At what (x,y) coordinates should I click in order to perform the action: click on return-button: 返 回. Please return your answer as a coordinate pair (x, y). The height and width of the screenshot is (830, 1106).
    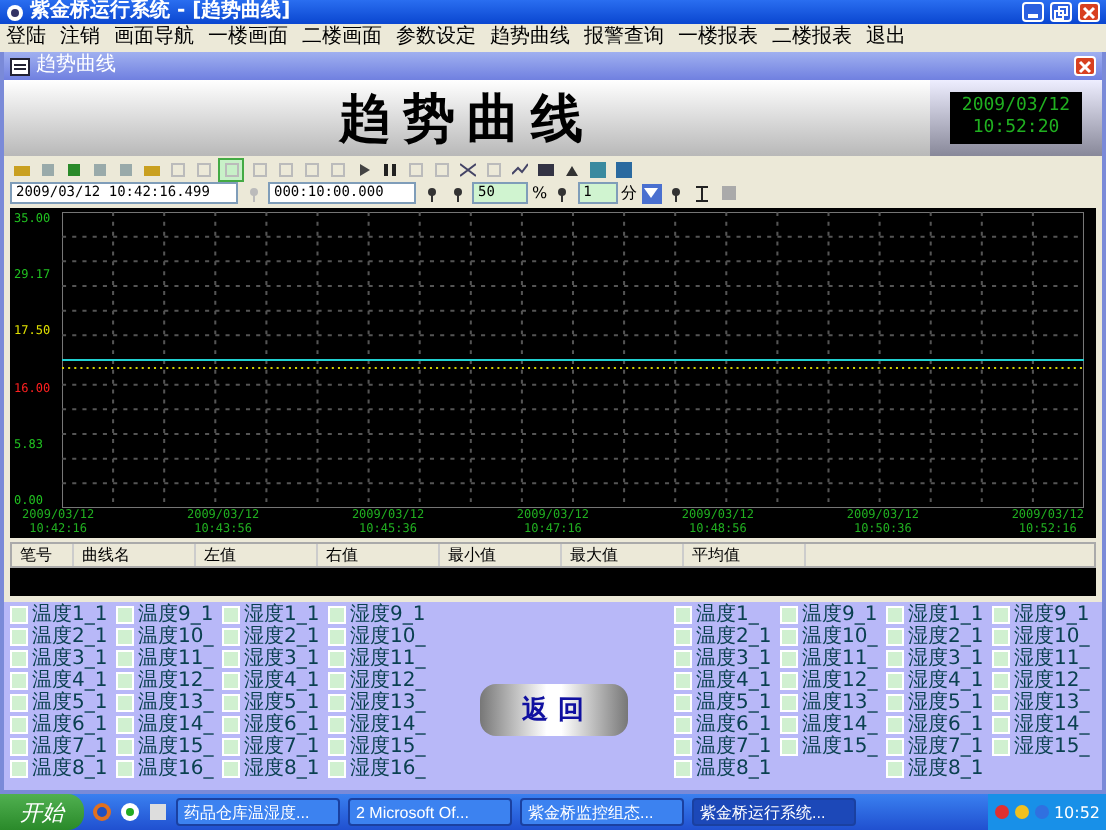
    Looking at the image, I should click on (553, 710).